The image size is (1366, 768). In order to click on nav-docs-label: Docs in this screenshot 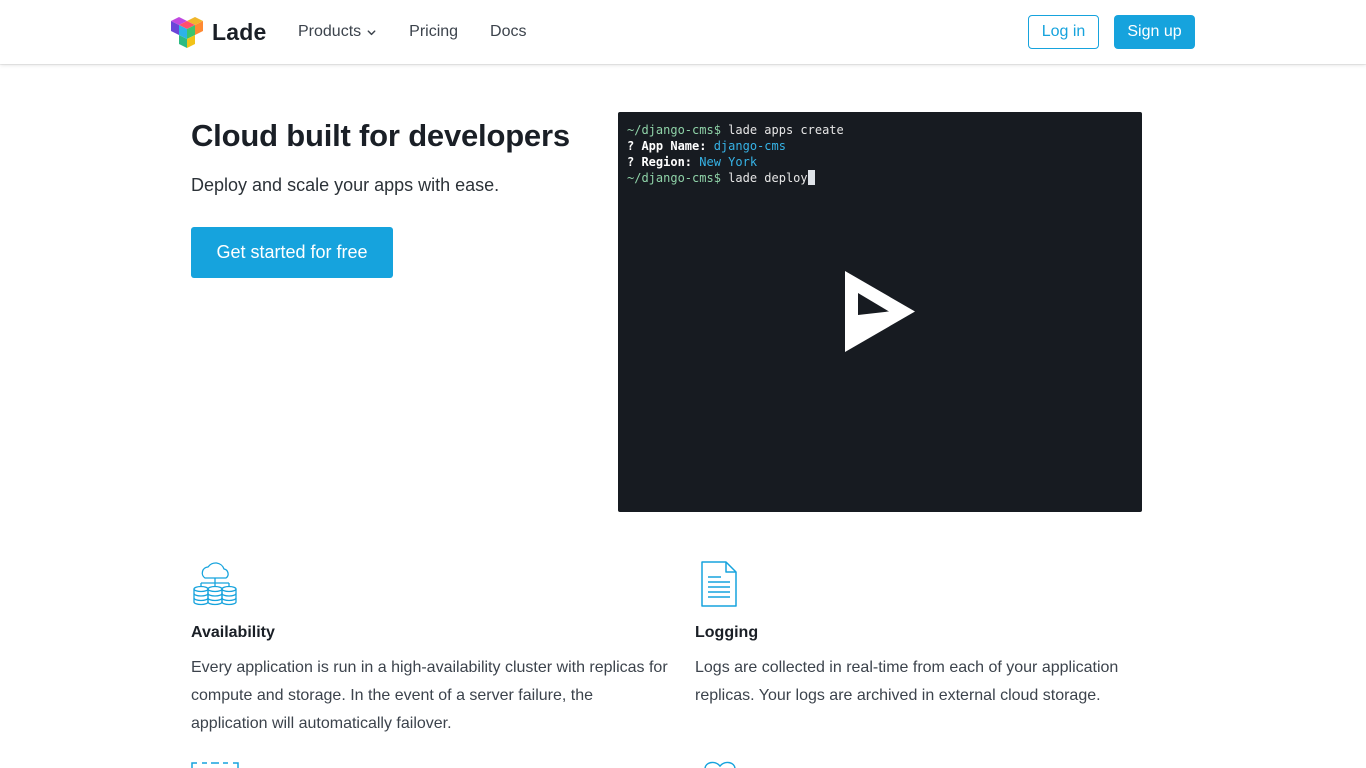, I will do `click(508, 31)`.